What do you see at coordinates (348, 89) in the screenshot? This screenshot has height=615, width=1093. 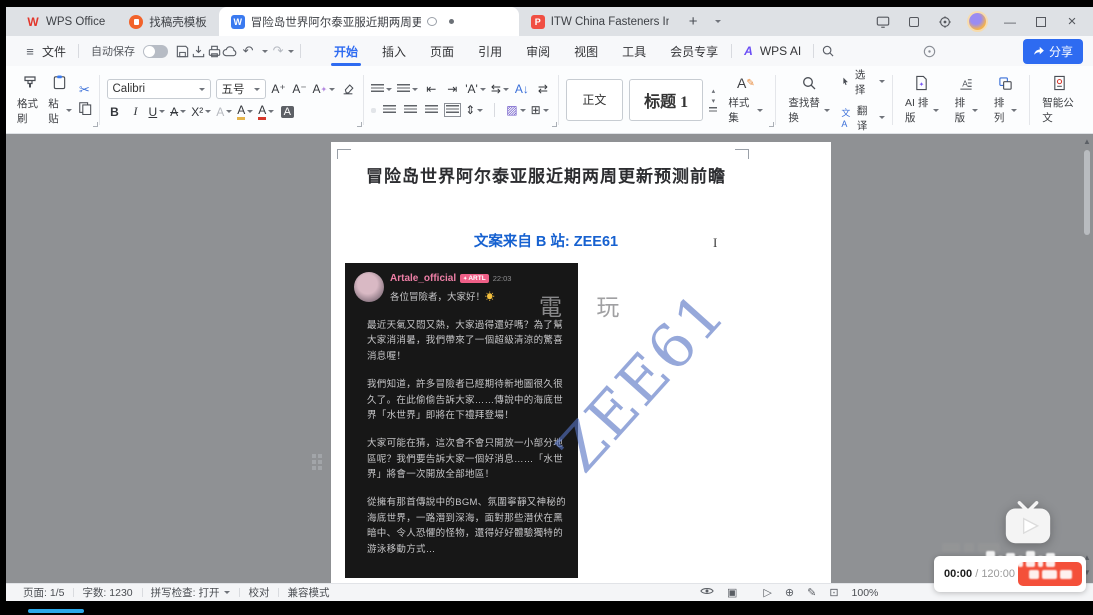 I see `clear-format-button` at bounding box center [348, 89].